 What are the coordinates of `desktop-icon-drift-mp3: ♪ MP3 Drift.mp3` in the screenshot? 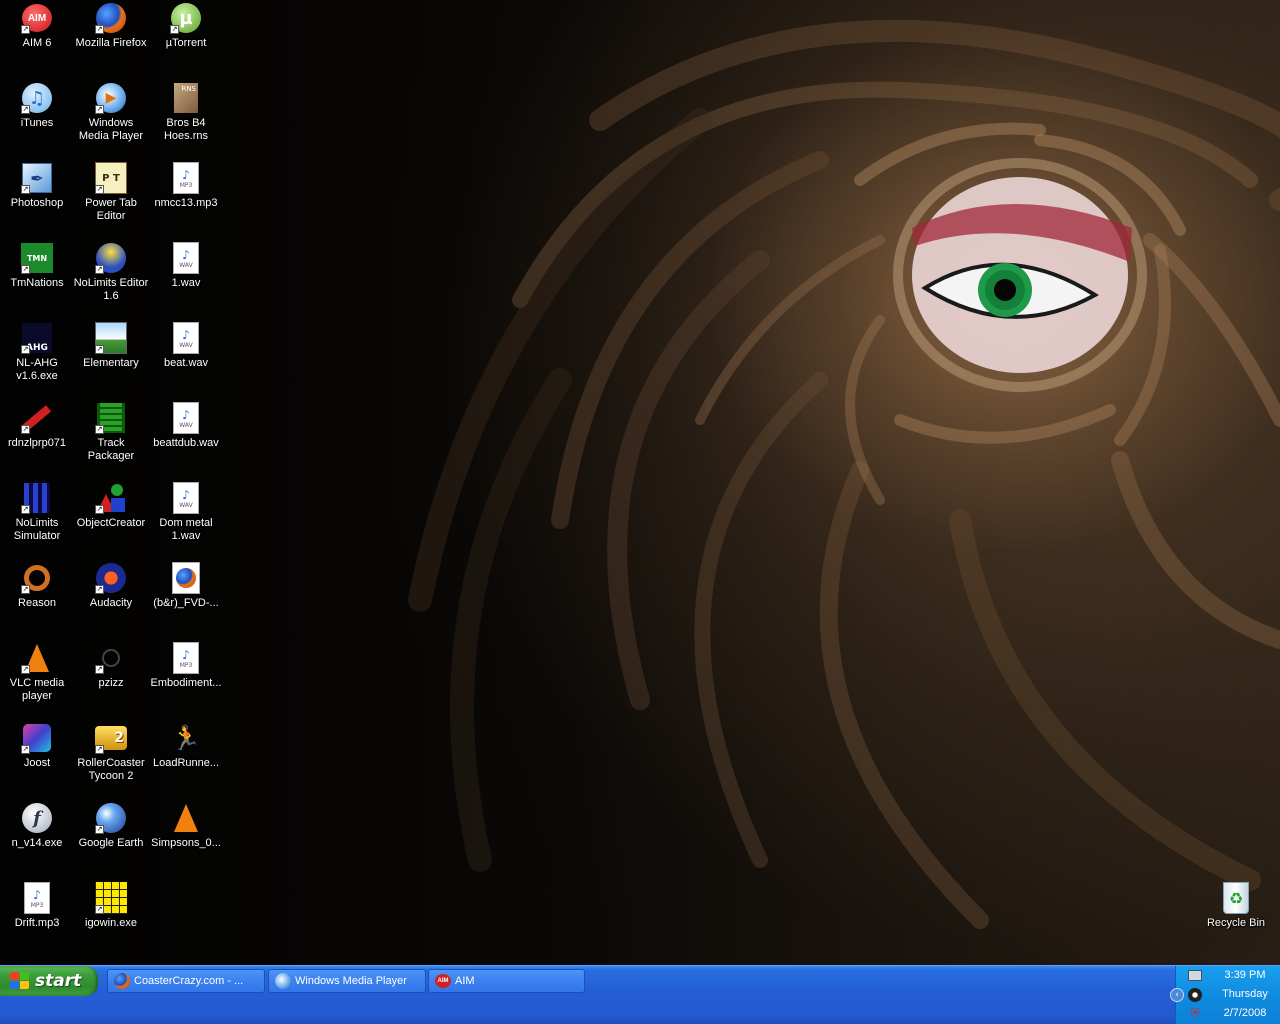 It's located at (37, 905).